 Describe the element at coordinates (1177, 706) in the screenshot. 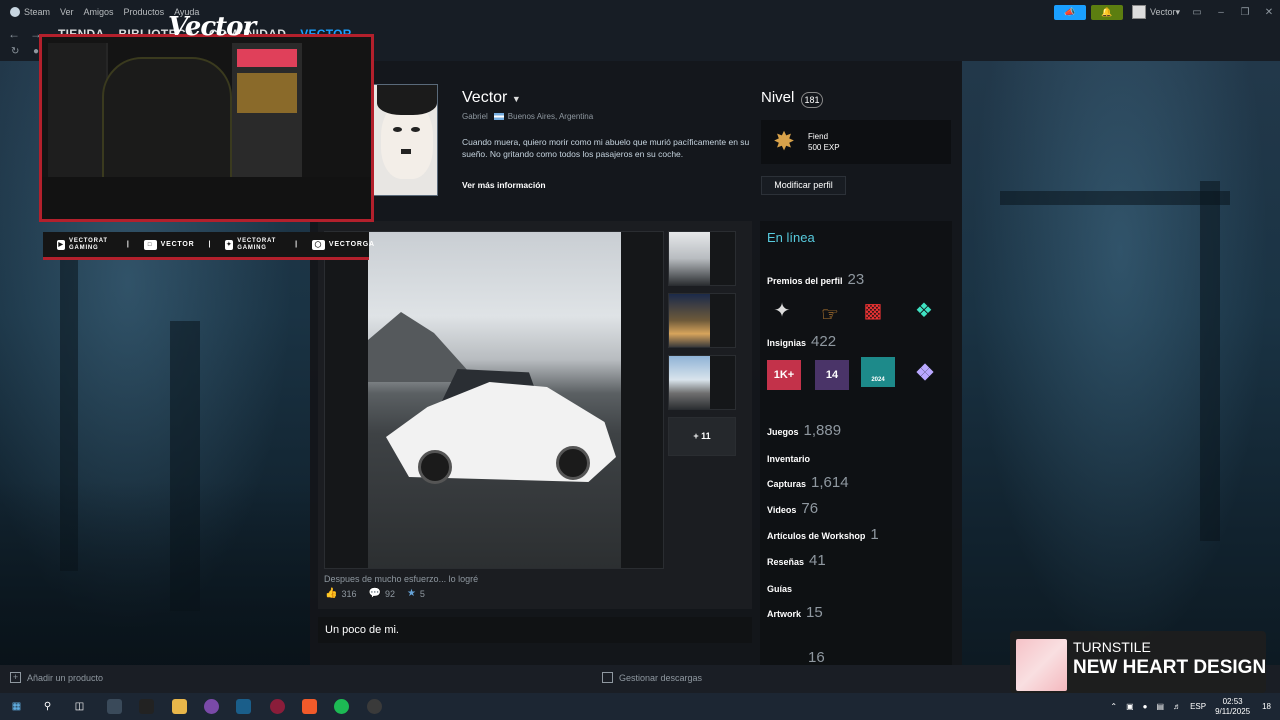

I see `volume-icon: ♬` at that location.